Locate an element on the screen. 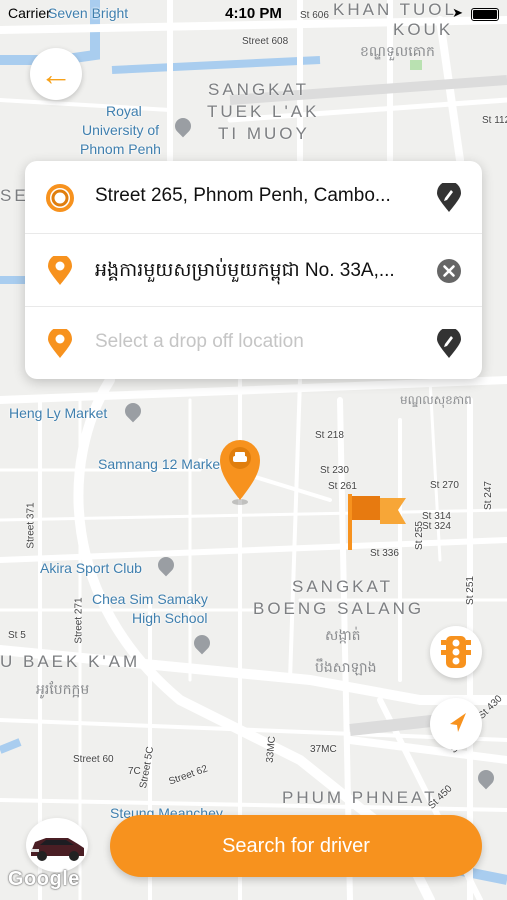  map-label-royal-university-3: Phnom Penh is located at coordinates (120, 149).